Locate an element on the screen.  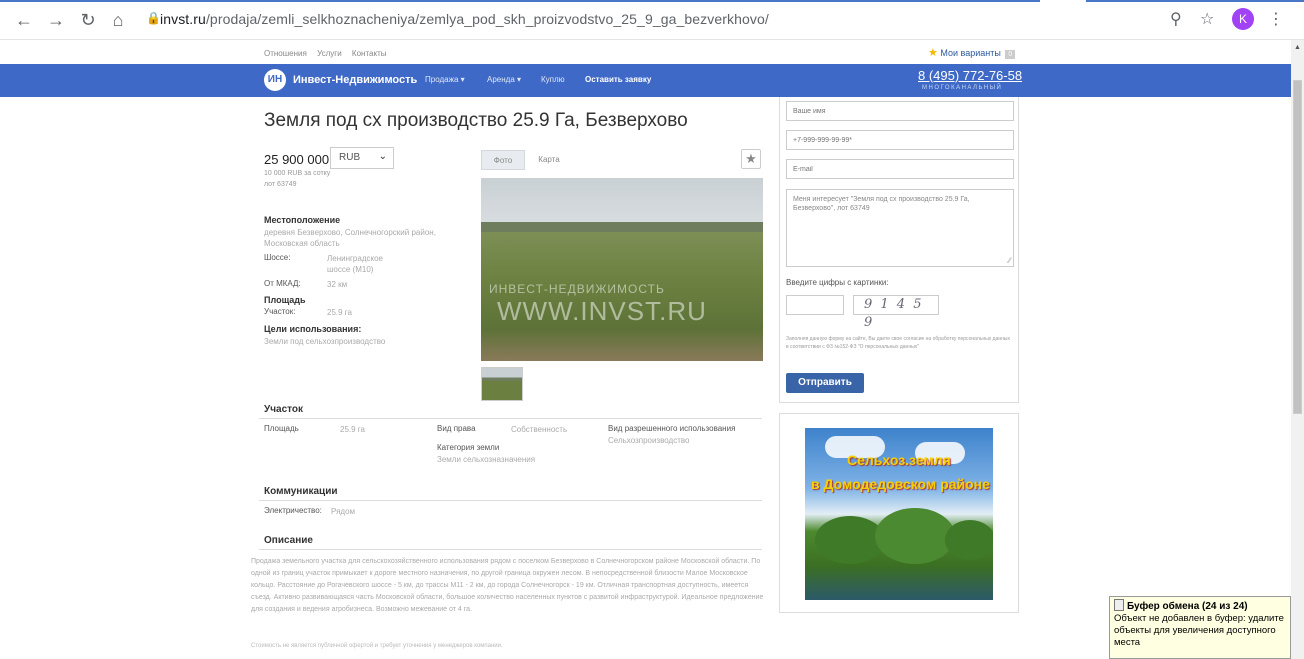
price-per-unit: 10 000 RUB за сотку is located at coordinates (297, 173).